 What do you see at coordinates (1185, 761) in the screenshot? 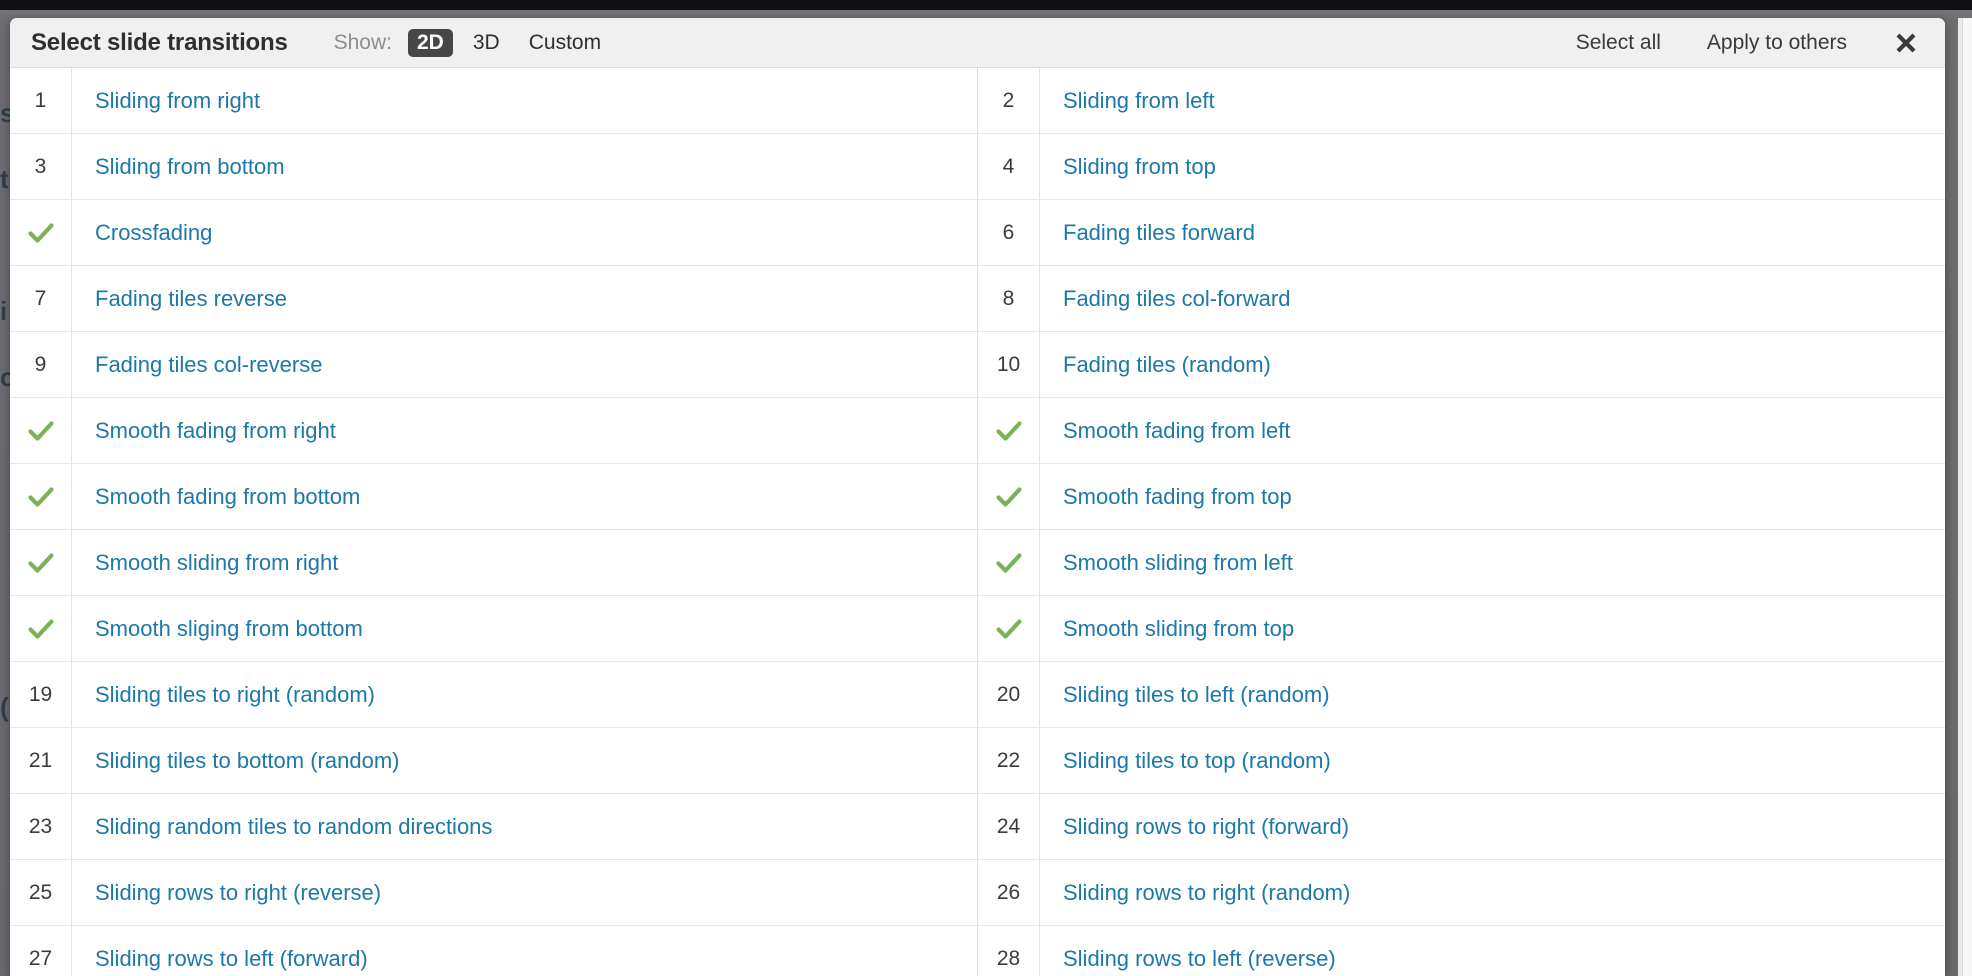
I see `transition-name: Sliding tiles to top (random)` at bounding box center [1185, 761].